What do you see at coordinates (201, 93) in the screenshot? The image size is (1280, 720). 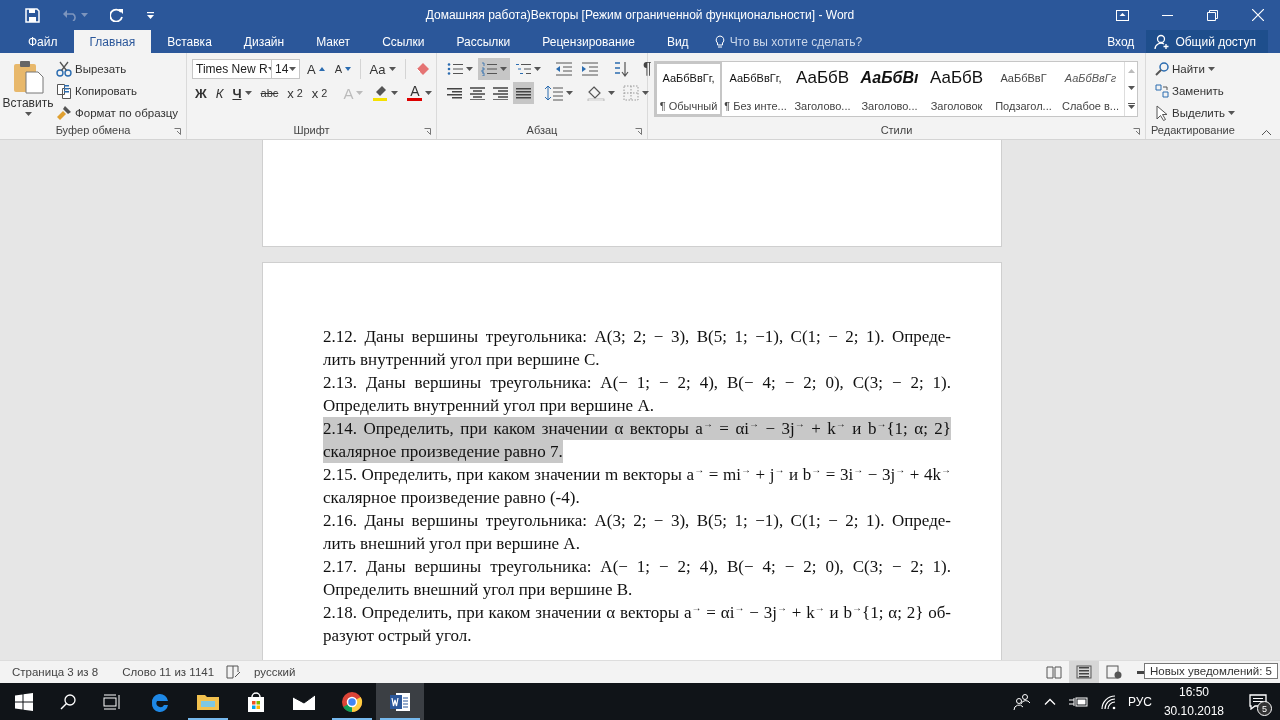 I see `bold-button: Ж` at bounding box center [201, 93].